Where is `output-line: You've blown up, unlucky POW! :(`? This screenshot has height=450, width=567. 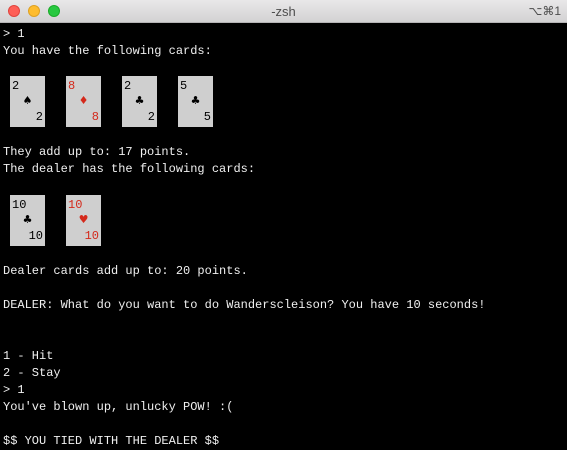
output-line: You've blown up, unlucky POW! :( is located at coordinates (118, 407).